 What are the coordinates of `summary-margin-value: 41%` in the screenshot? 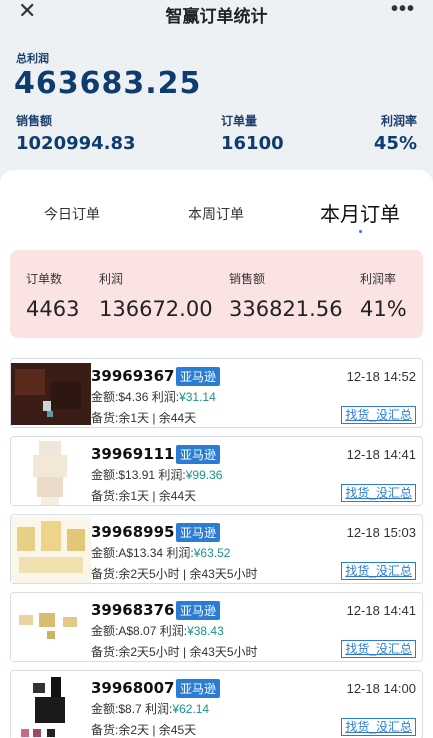 It's located at (383, 309).